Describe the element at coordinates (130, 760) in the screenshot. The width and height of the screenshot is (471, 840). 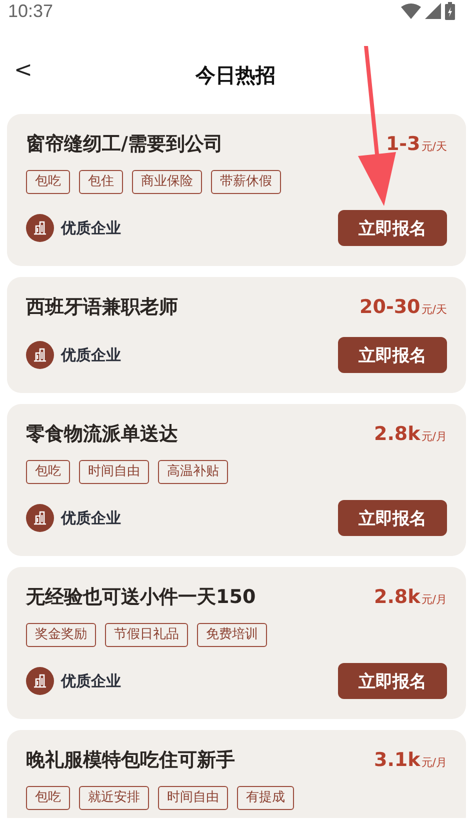
I see `job-title: 晚礼服模特包吃住可新手` at that location.